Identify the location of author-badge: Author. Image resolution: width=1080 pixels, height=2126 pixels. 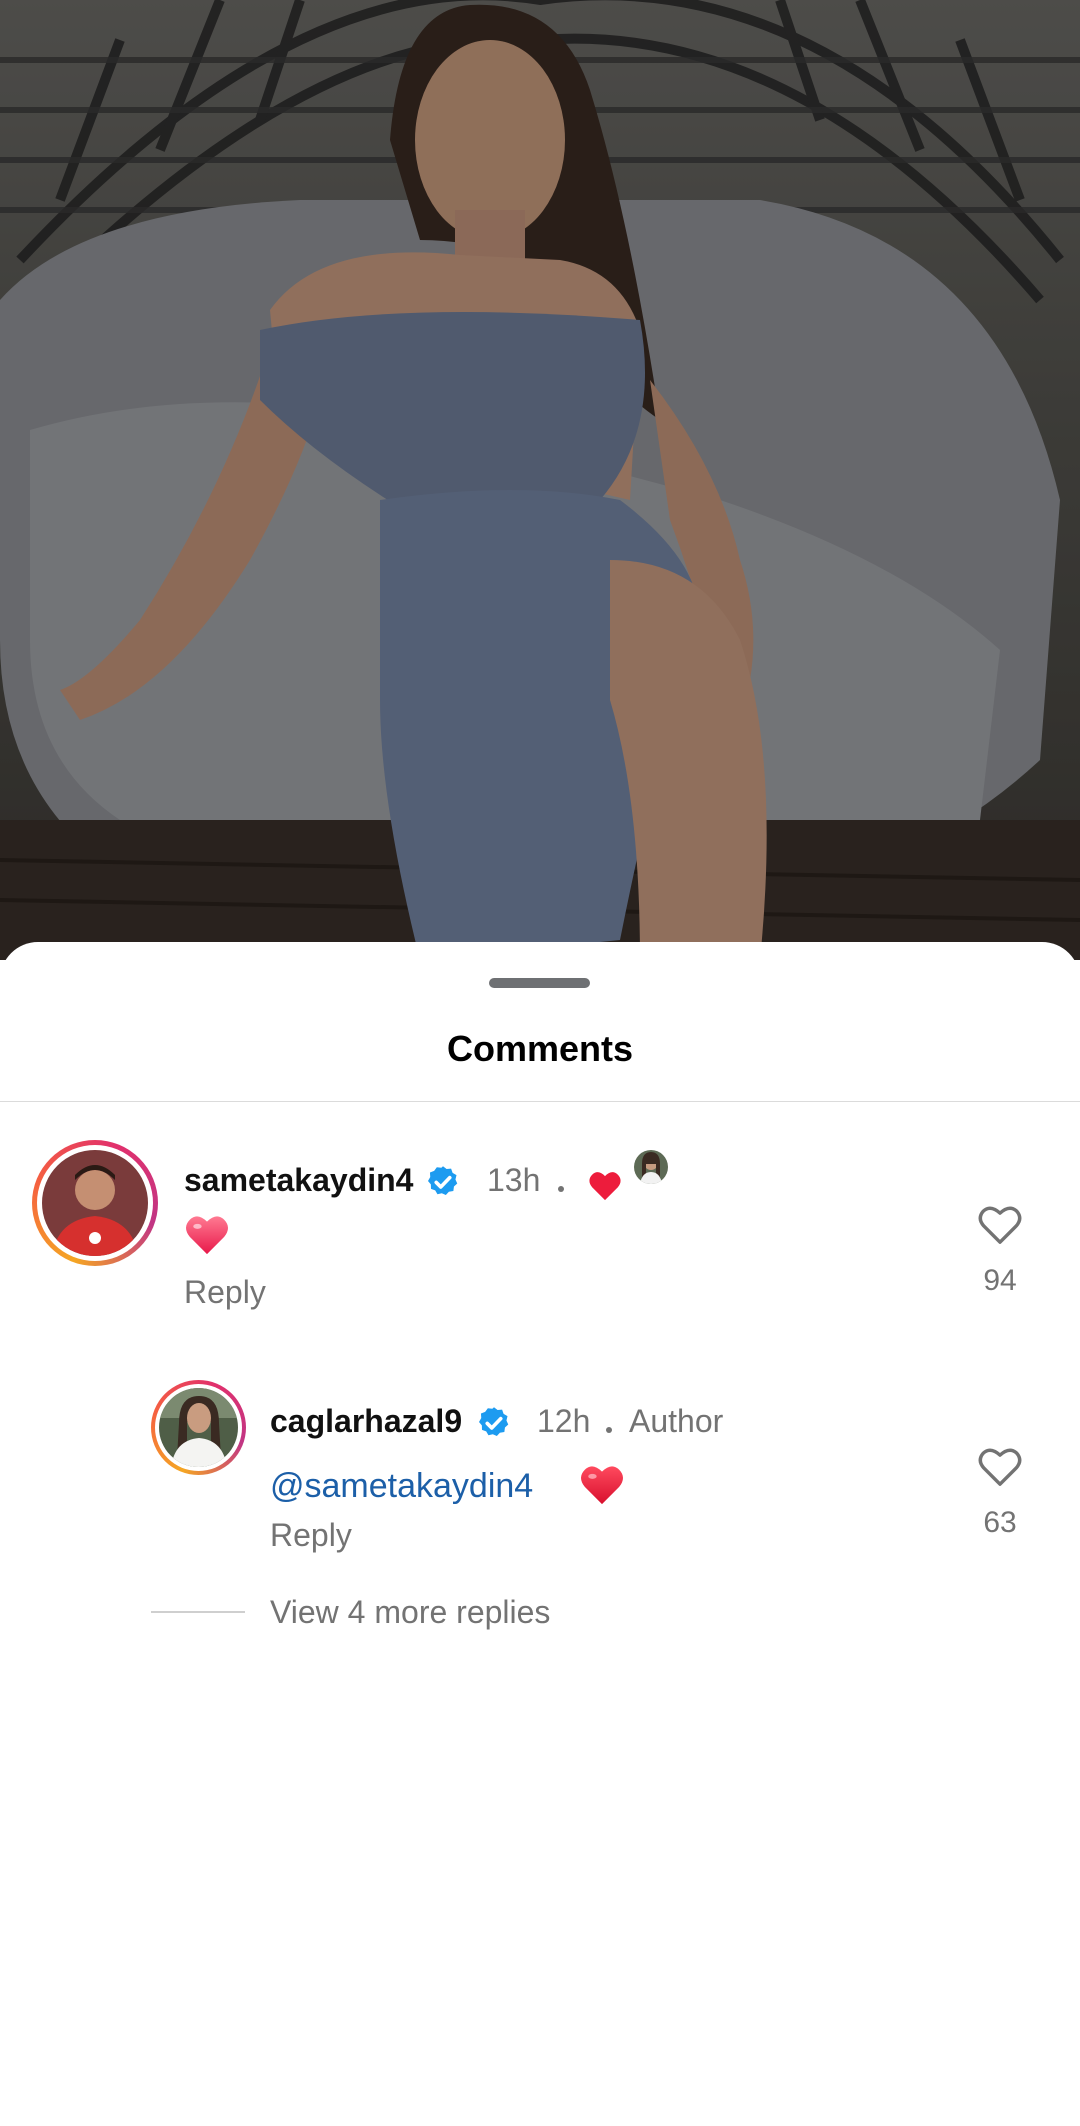
(676, 1421).